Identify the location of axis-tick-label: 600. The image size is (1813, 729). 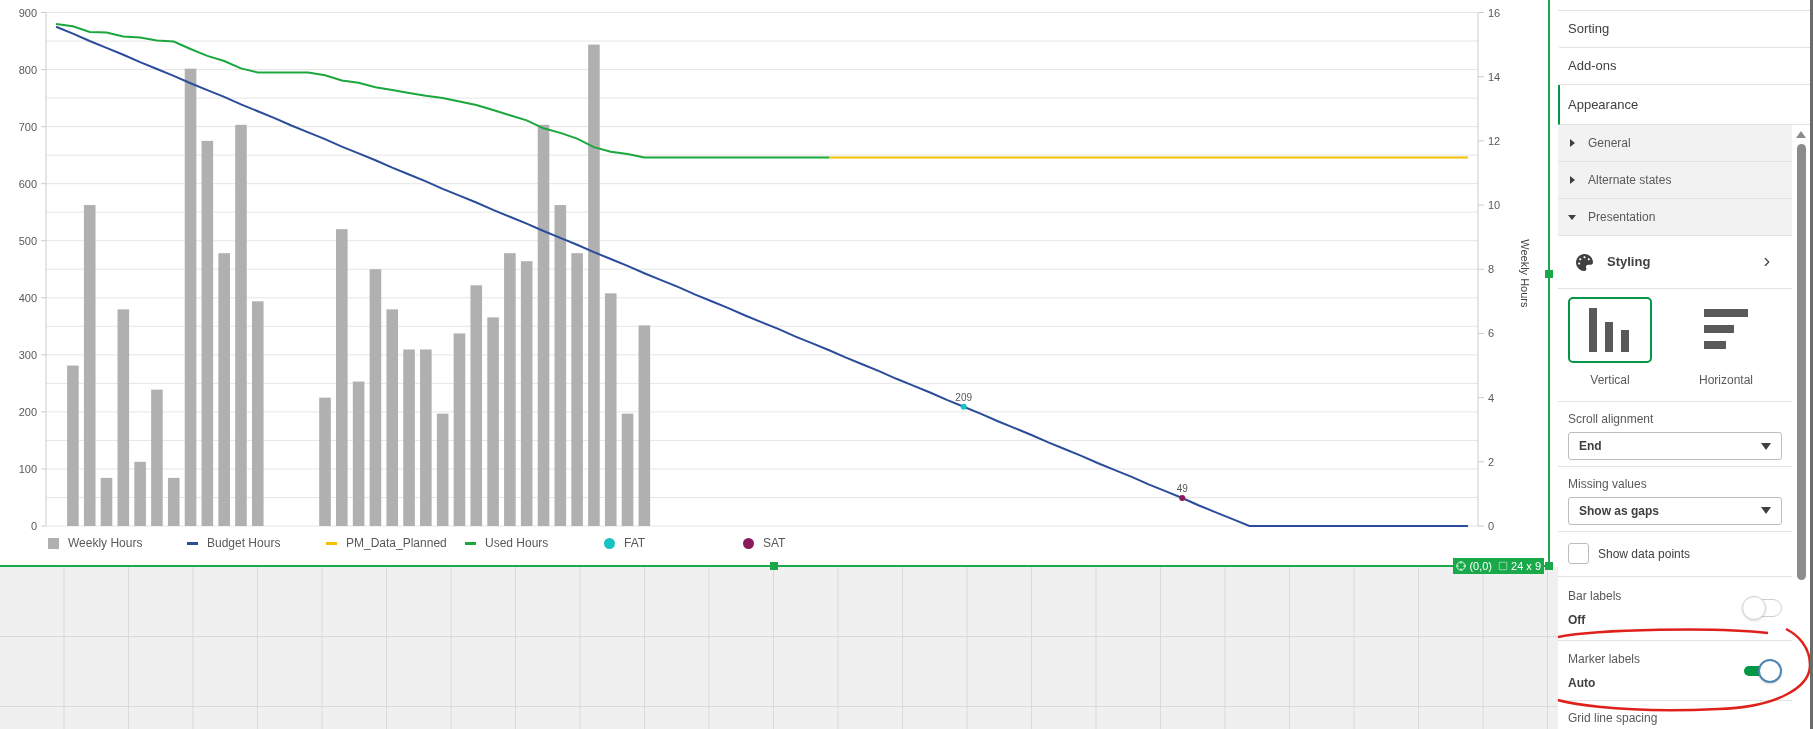
(27, 183).